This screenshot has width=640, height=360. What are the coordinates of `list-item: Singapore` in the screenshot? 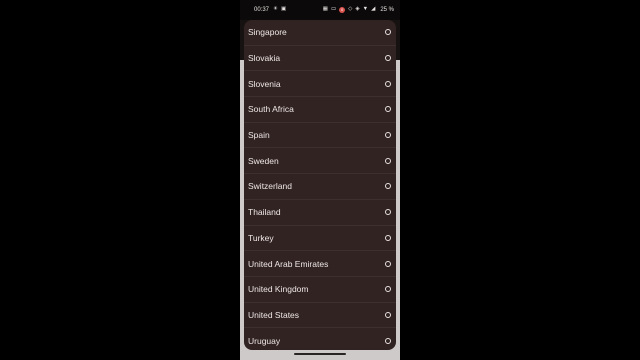 It's located at (320, 33).